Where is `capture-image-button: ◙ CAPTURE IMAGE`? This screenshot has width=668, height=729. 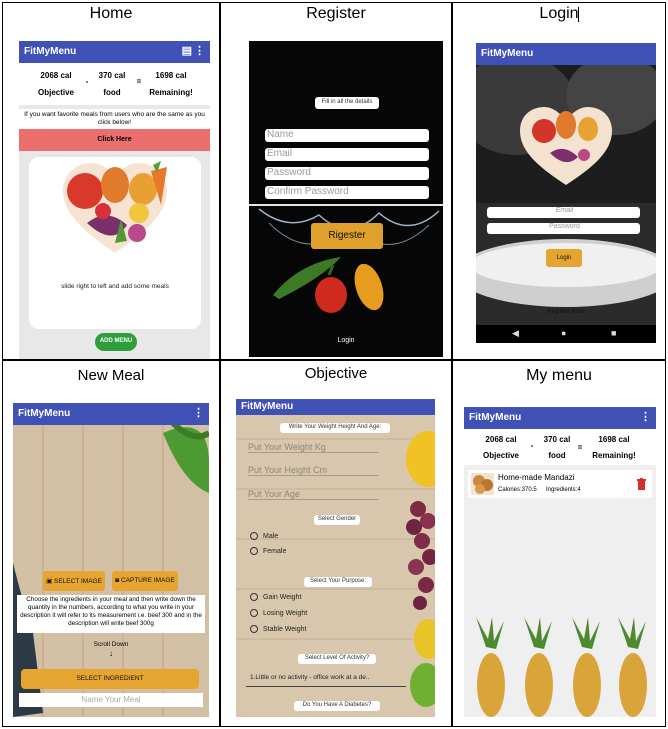
capture-image-button: ◙ CAPTURE IMAGE is located at coordinates (145, 581).